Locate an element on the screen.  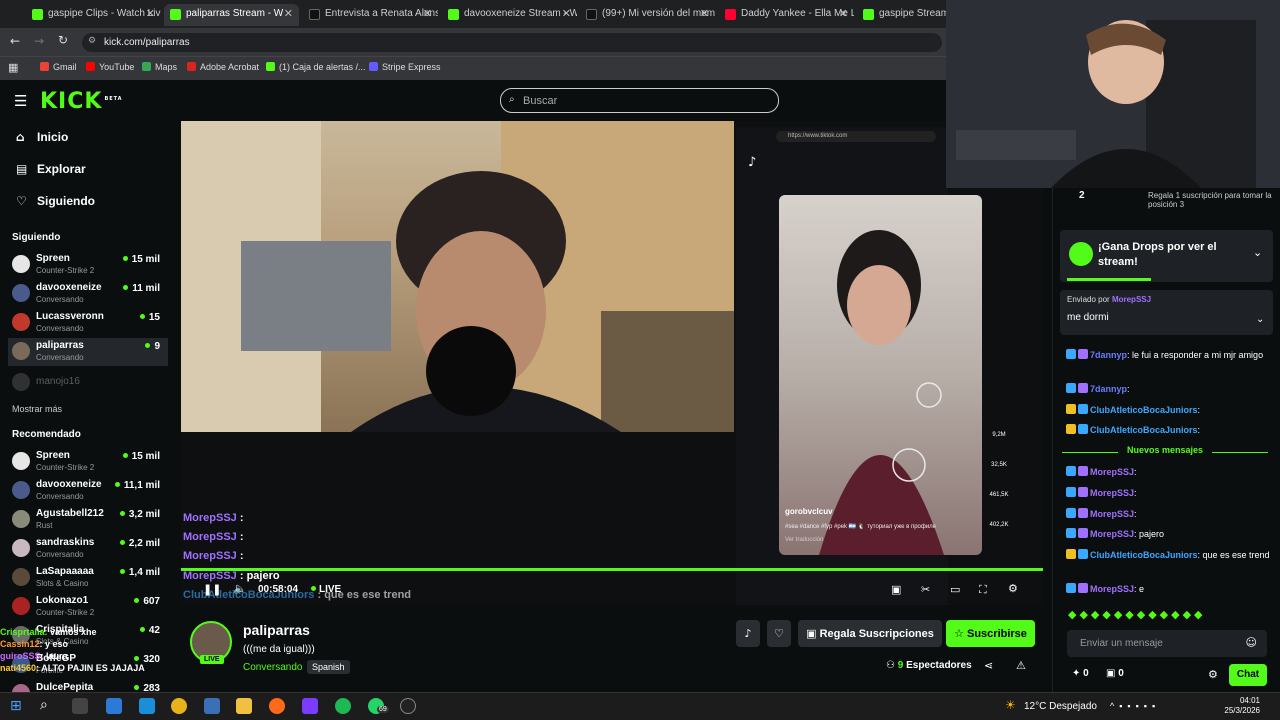
follow-button: ♡ is located at coordinates (779, 633).